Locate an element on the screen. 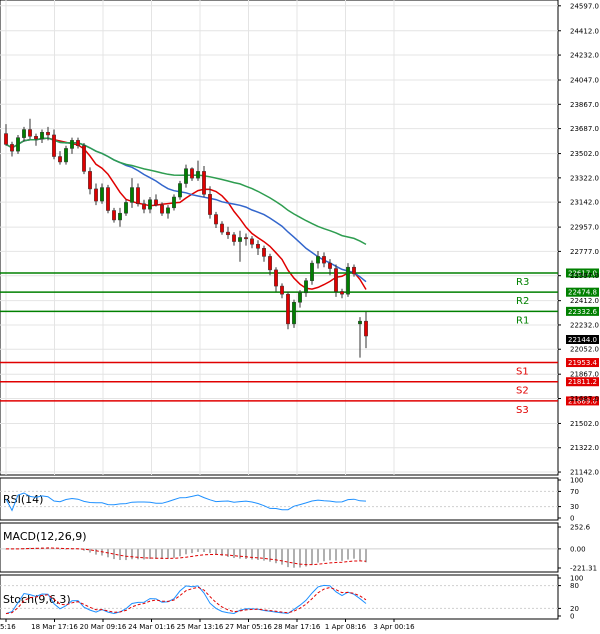 The image size is (600, 634). price-tick-label: 22232.0 is located at coordinates (584, 325).